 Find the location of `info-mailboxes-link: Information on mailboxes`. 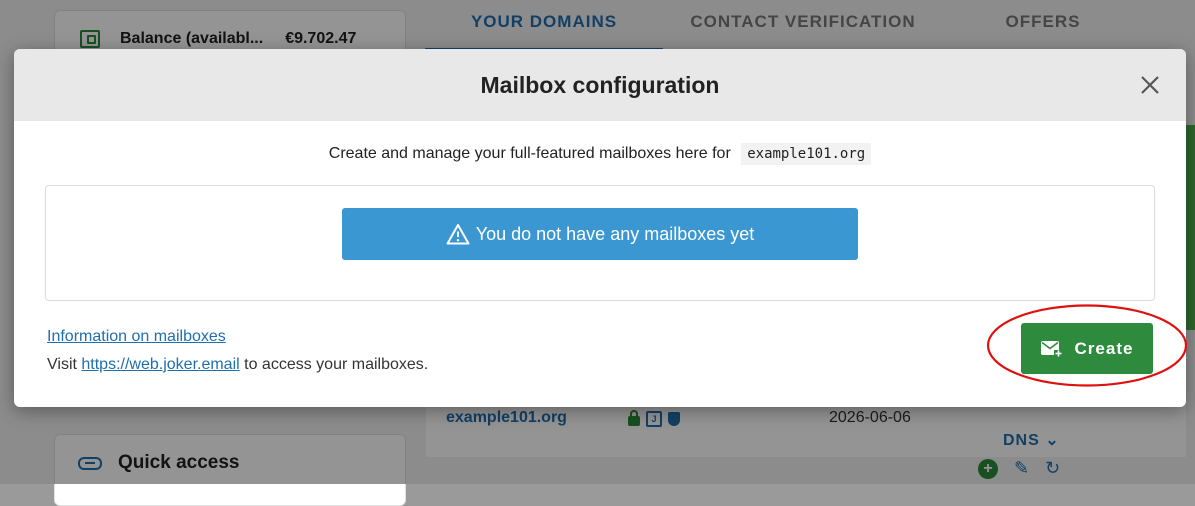

info-mailboxes-link: Information on mailboxes is located at coordinates (136, 337).